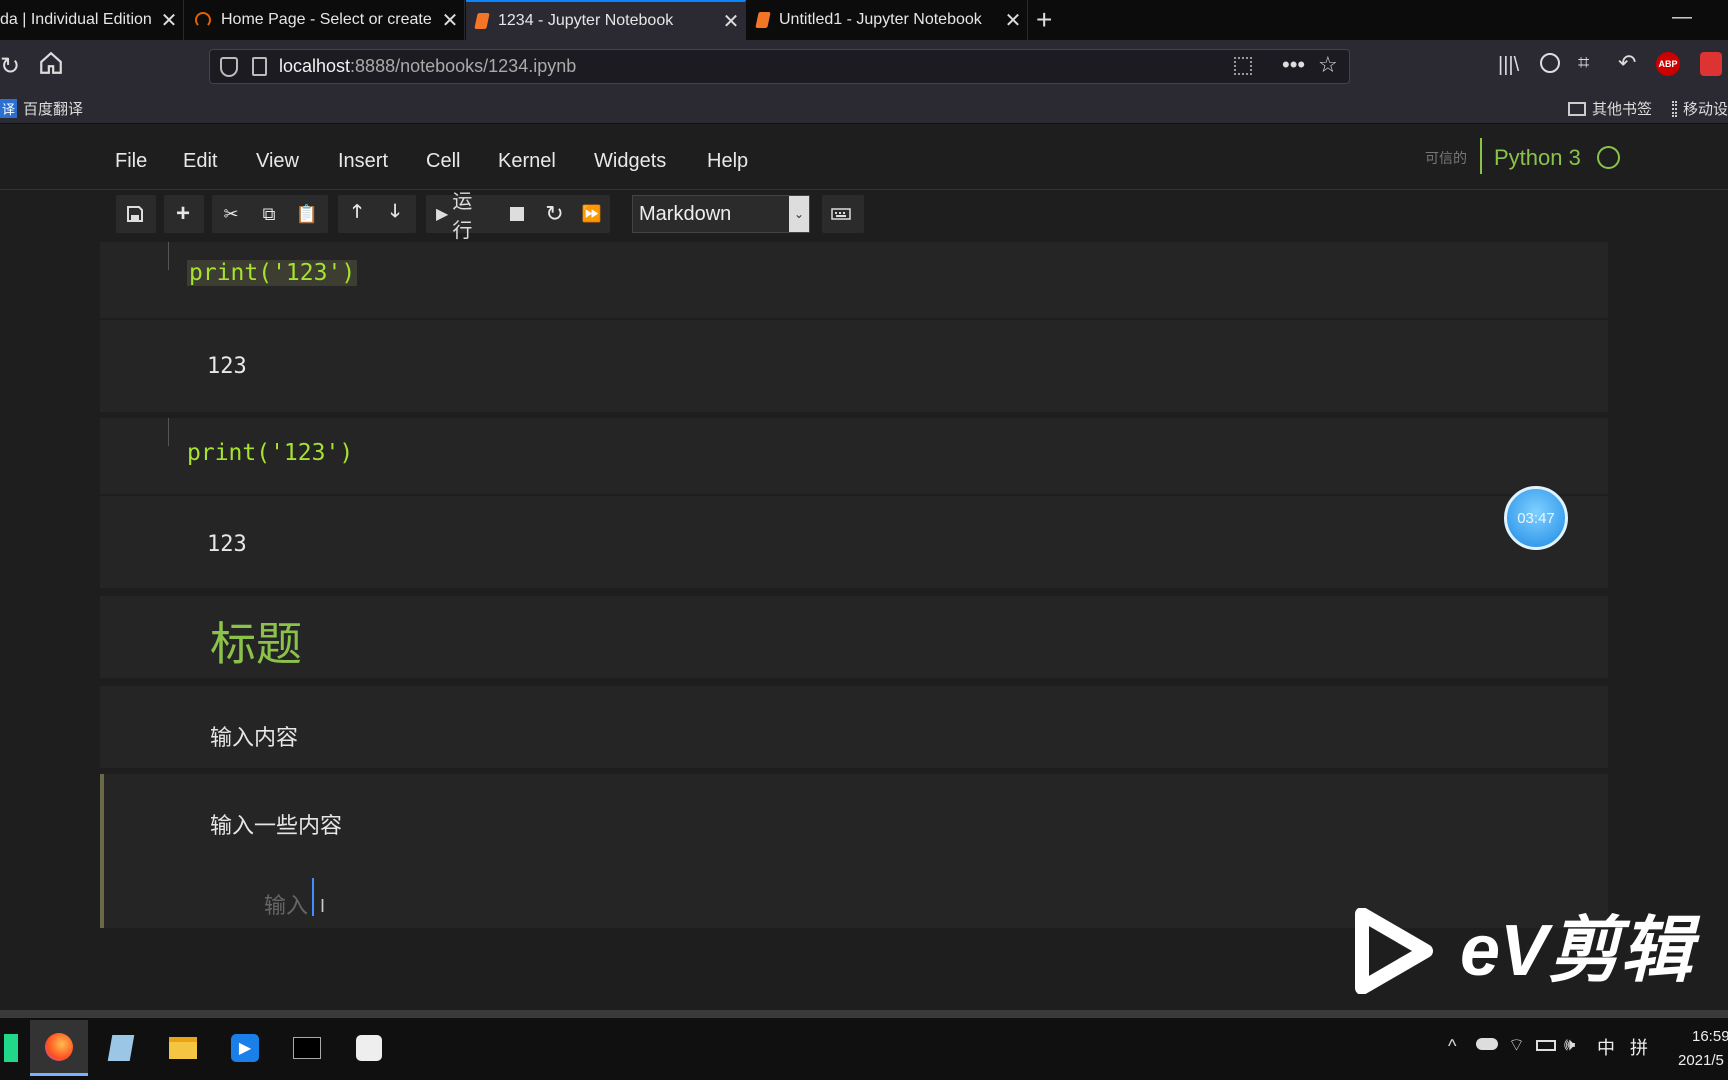 The image size is (1728, 1080). What do you see at coordinates (10, 66) in the screenshot?
I see `reload-icon: ↻` at bounding box center [10, 66].